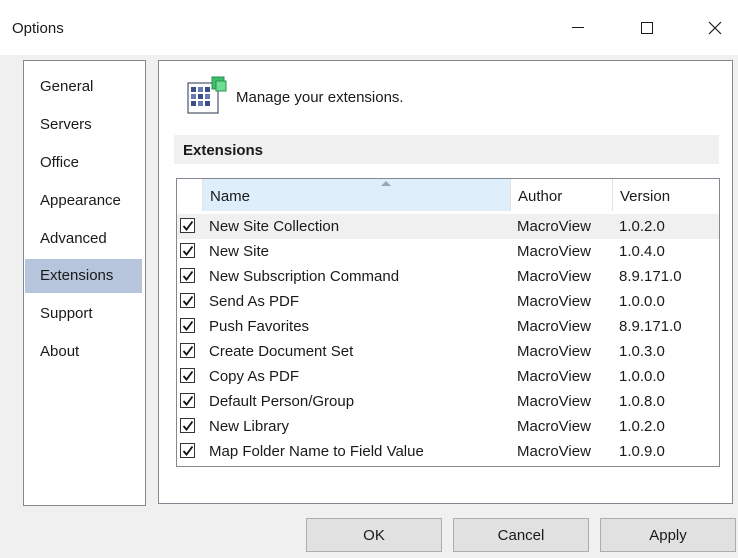 Image resolution: width=738 pixels, height=558 pixels. I want to click on sidebar-item-servers: Servers, so click(83, 125).